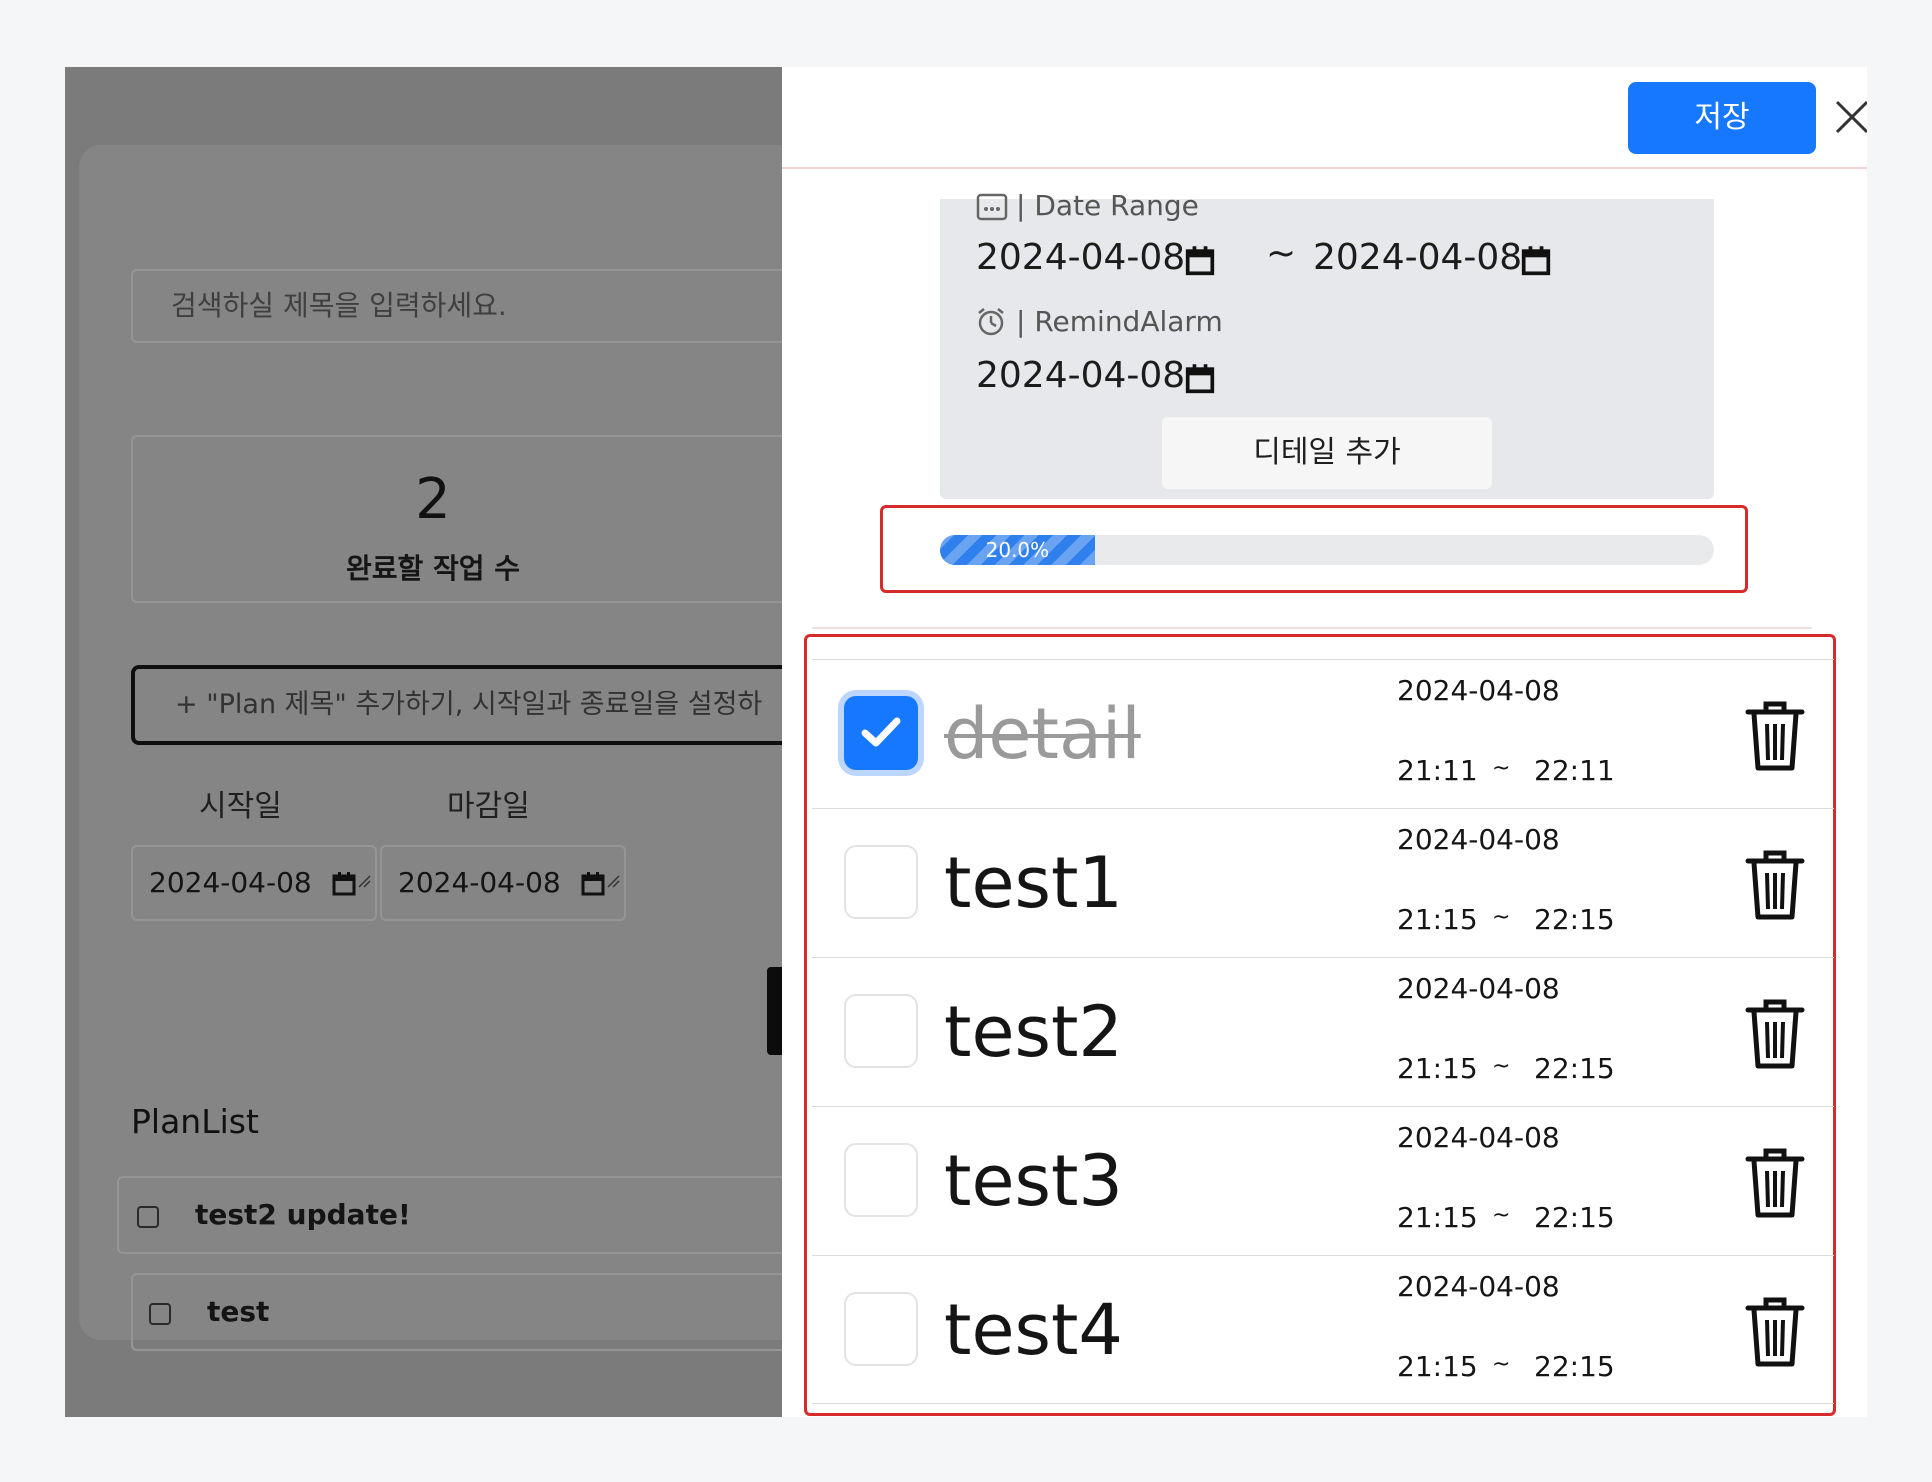  What do you see at coordinates (456, 705) in the screenshot?
I see `add-plan-input: + "Plan 제목" 추가하기, 시작일과 종료일을 설정하` at bounding box center [456, 705].